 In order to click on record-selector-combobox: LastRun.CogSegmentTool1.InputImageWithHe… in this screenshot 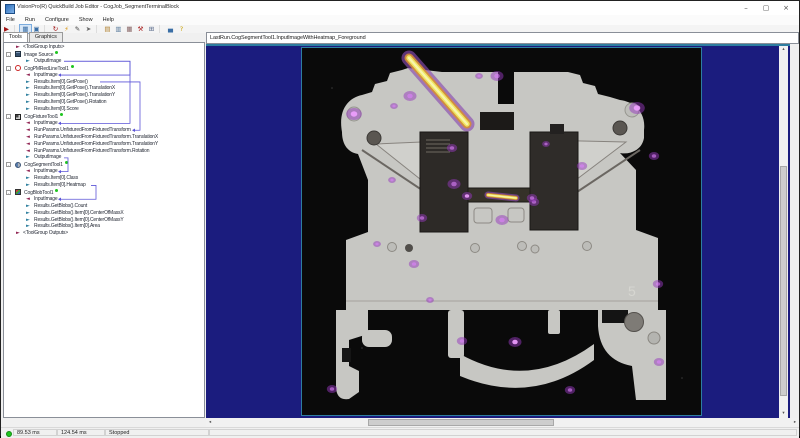, I will do `click(502, 38)`.